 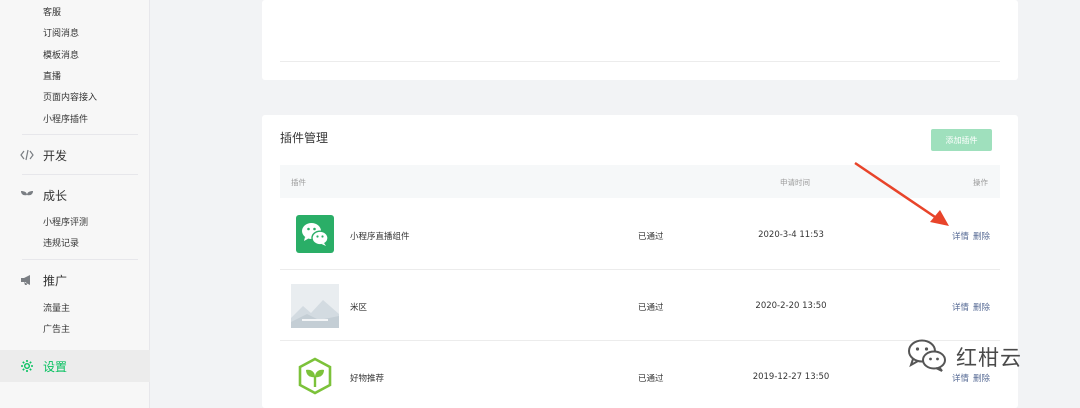 I want to click on sidebar-section-label: 成长, so click(x=55, y=195).